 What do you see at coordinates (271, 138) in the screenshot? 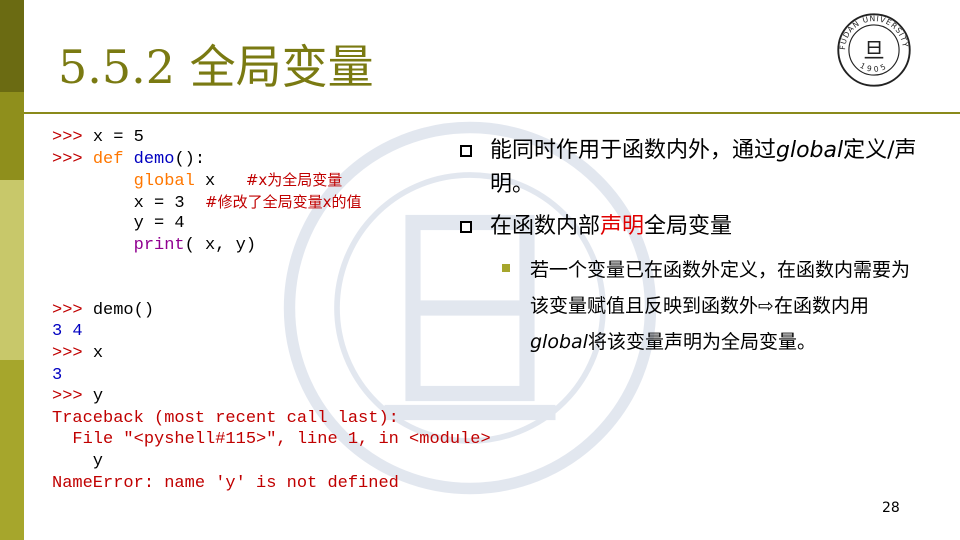
I see `code-line: >>> x = 5` at bounding box center [271, 138].